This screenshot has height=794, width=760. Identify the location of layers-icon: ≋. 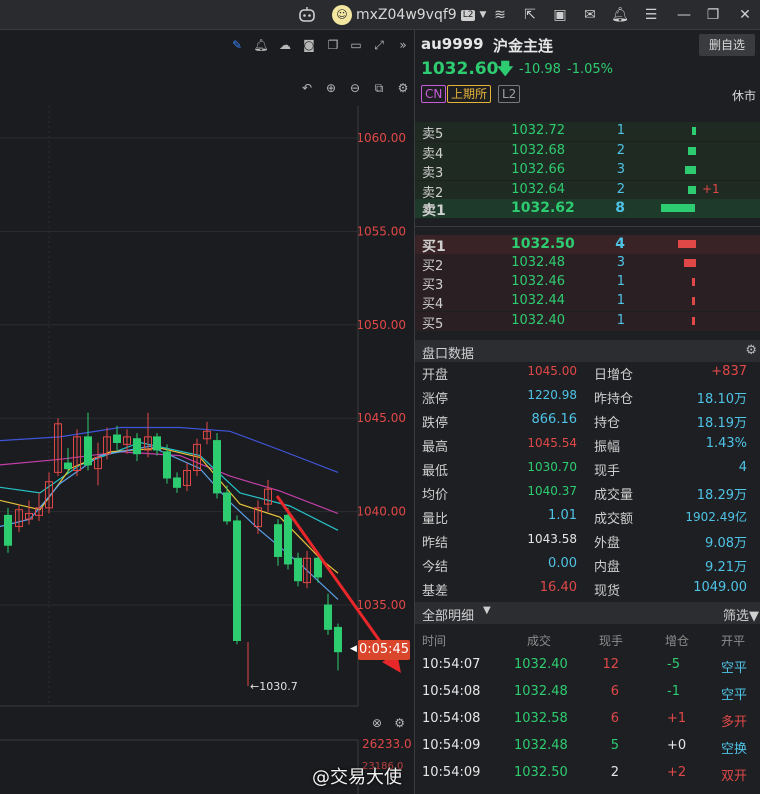
(500, 15).